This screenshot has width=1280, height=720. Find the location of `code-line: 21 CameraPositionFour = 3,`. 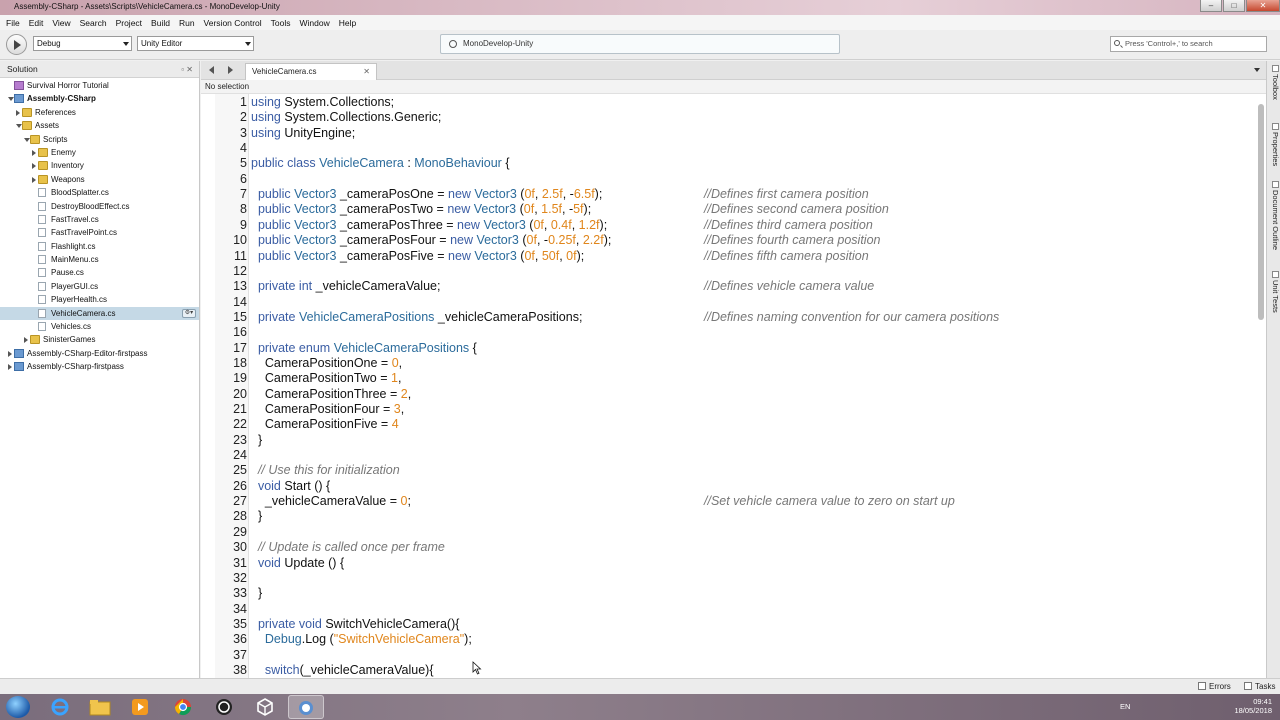

code-line: 21 CameraPositionFour = 3, is located at coordinates (726, 409).